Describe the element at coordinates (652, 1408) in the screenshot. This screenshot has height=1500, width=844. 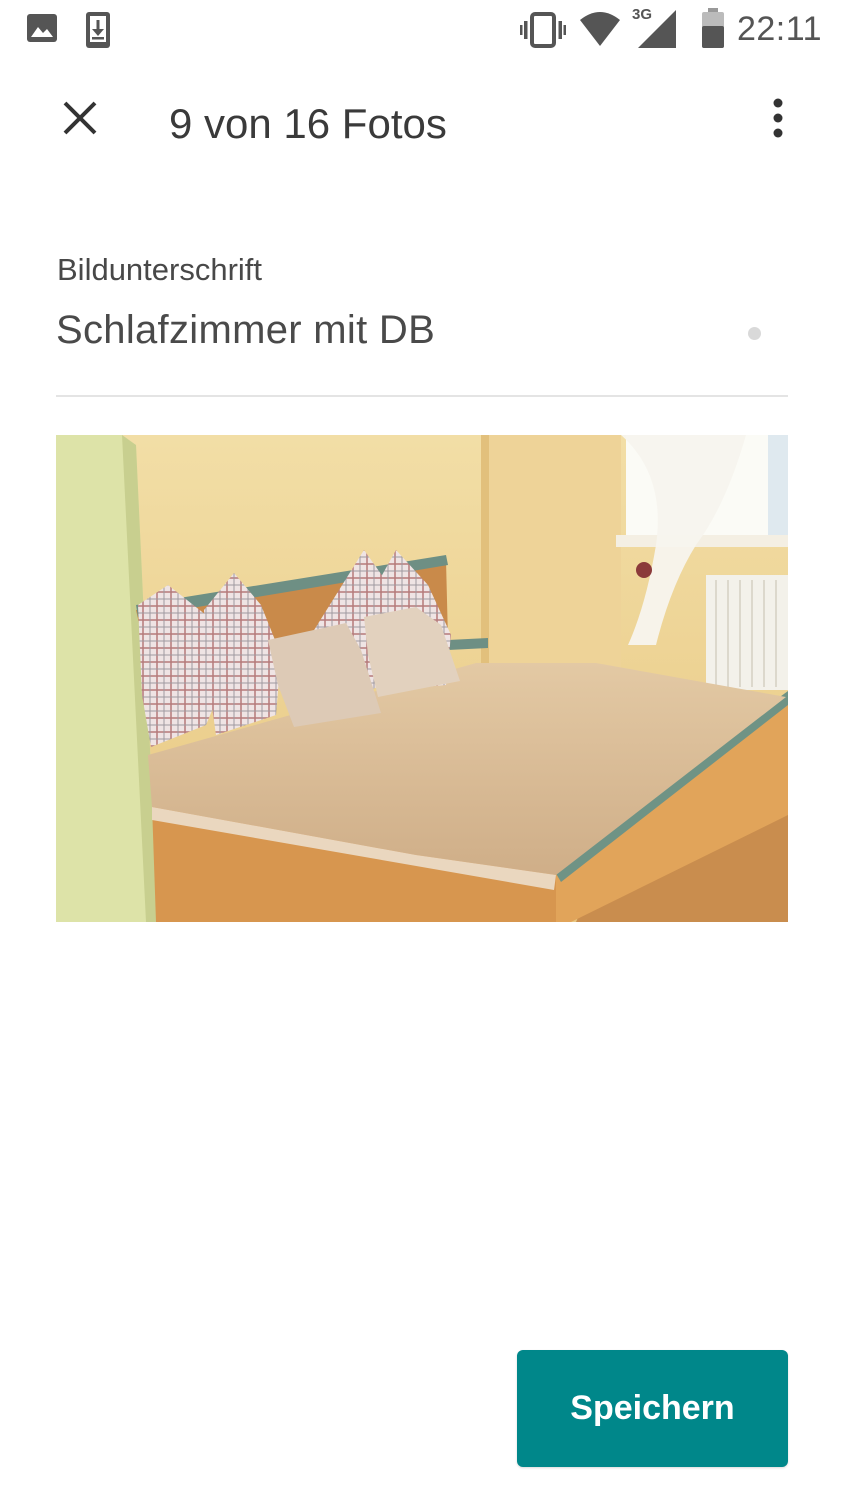
I see `save-button: Speichern` at that location.